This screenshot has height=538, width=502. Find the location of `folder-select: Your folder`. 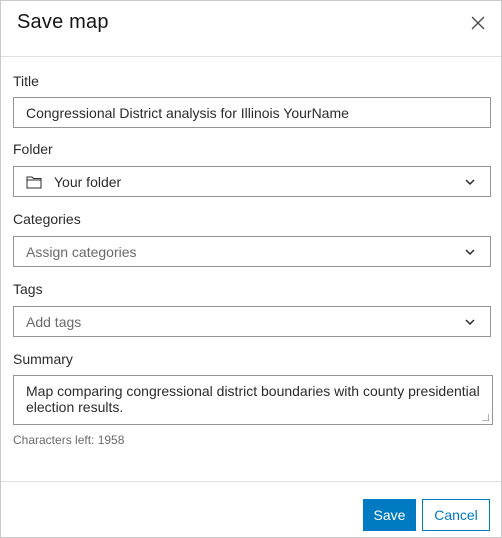

folder-select: Your folder is located at coordinates (252, 181).